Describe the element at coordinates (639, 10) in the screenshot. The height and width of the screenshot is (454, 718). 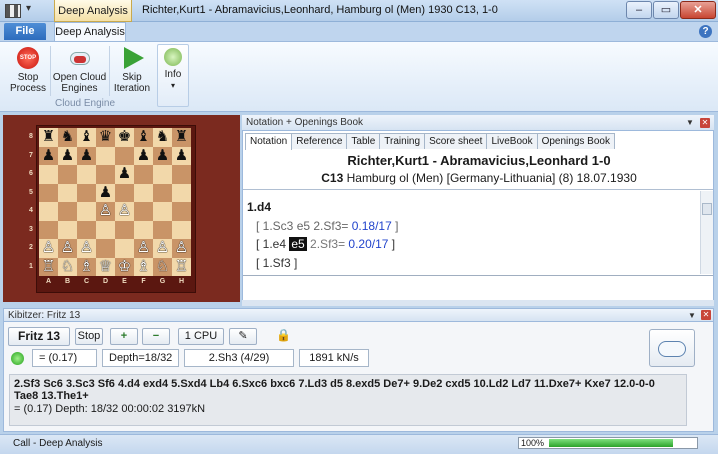
I see `minimize-button: –` at that location.